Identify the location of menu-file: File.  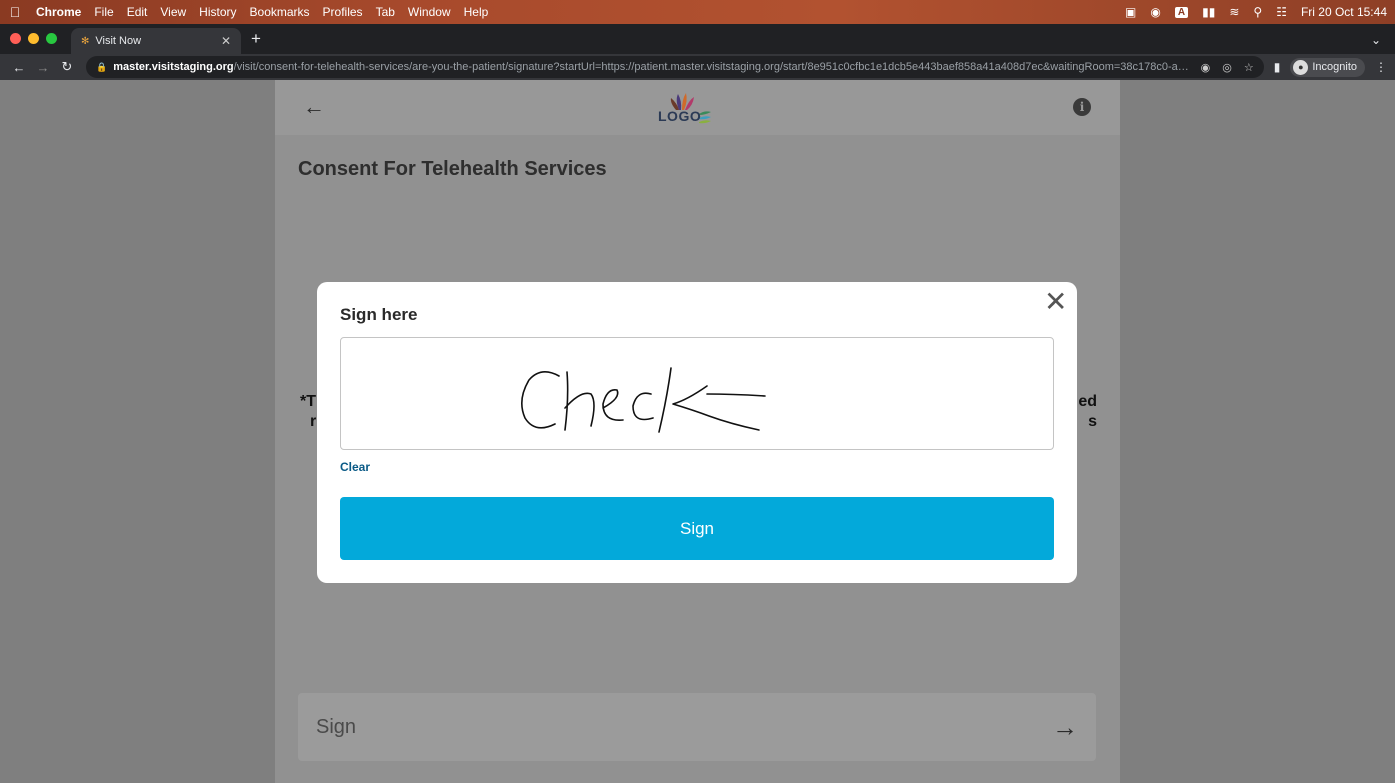
(103, 12).